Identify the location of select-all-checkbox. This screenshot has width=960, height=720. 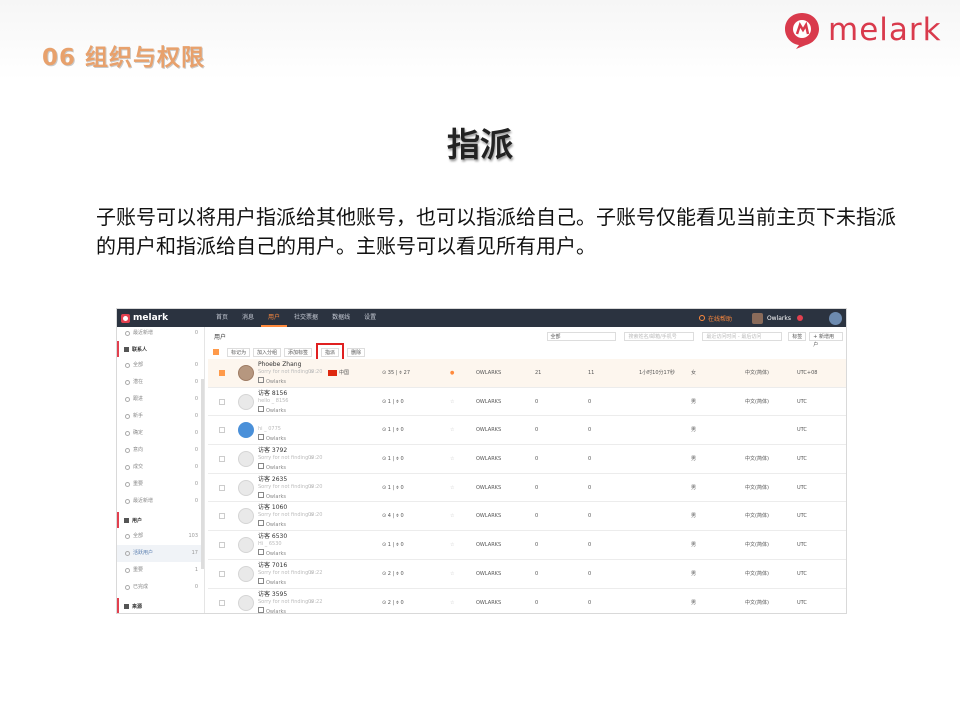
(216, 352).